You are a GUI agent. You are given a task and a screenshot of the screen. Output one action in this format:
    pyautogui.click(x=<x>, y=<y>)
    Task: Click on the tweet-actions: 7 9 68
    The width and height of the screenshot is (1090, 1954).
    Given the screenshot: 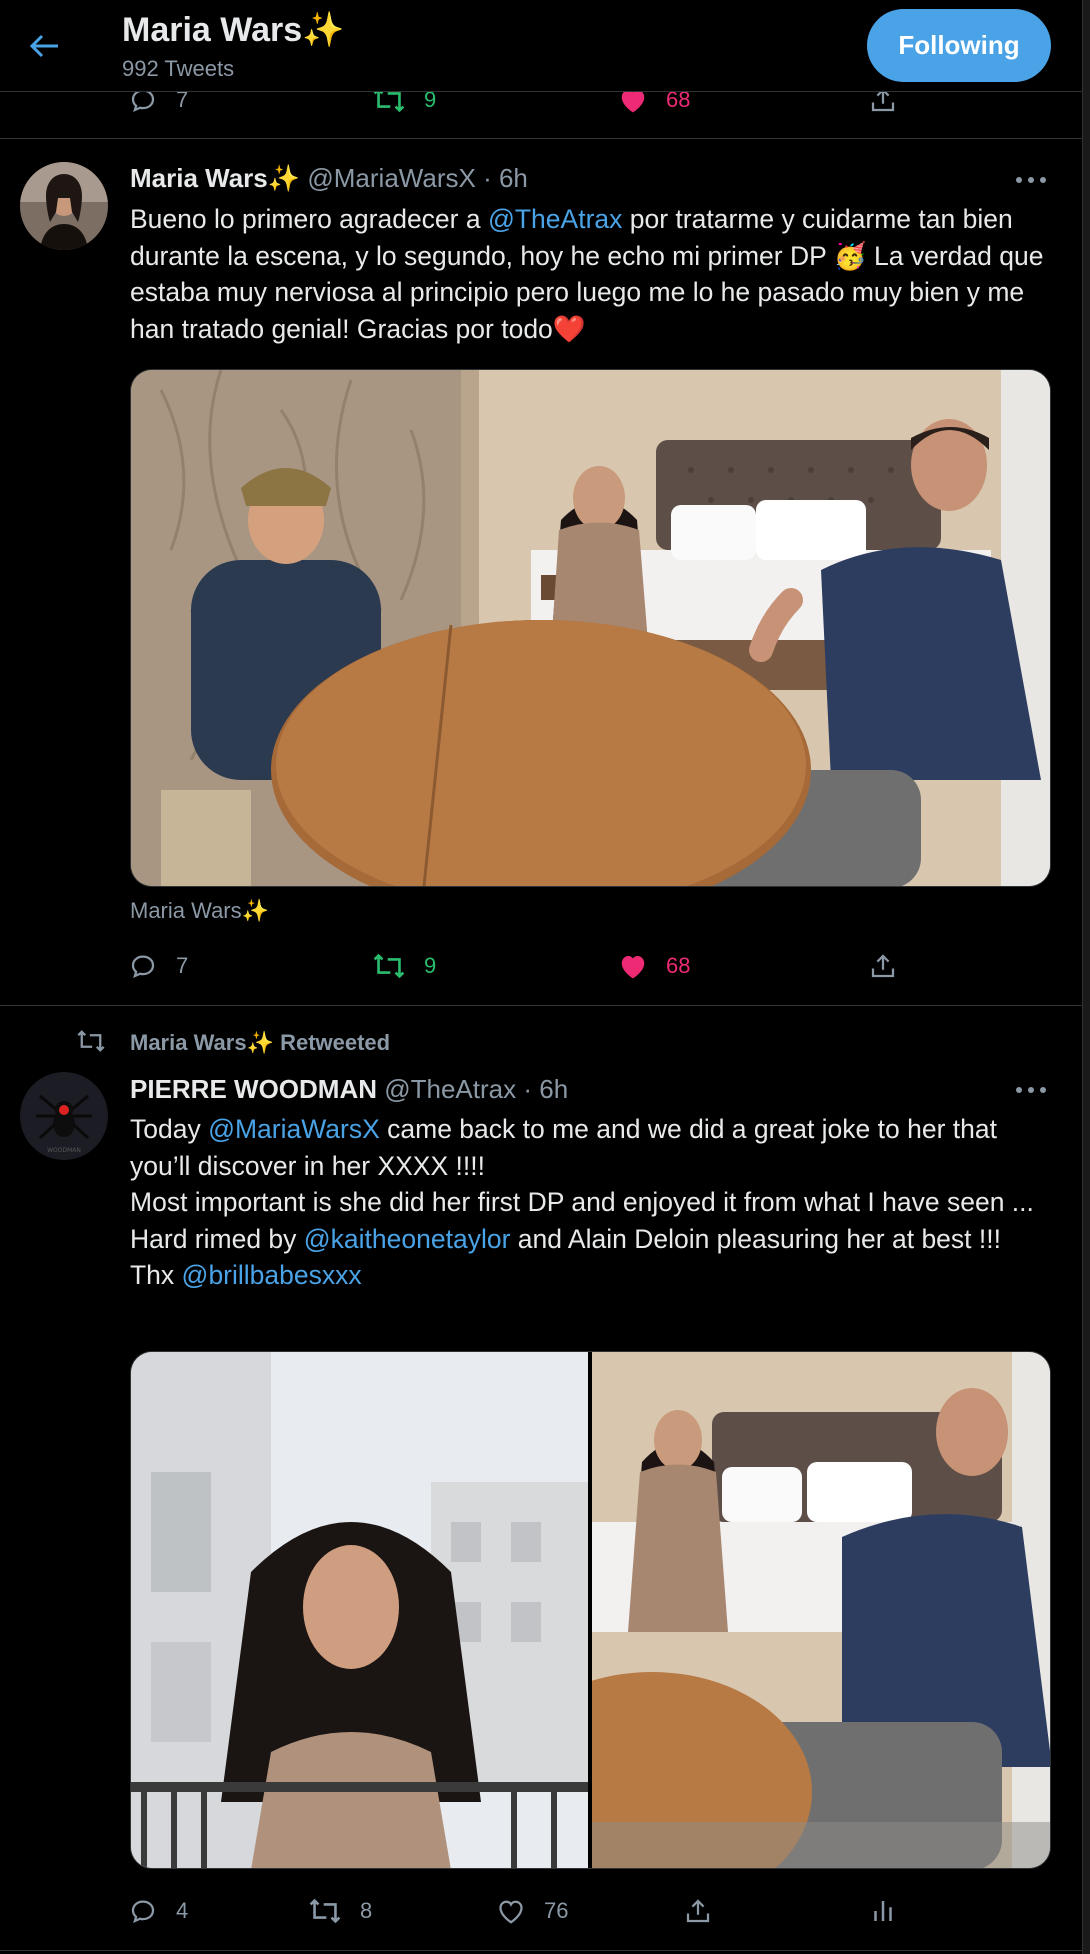 What is the action you would take?
    pyautogui.click(x=518, y=966)
    